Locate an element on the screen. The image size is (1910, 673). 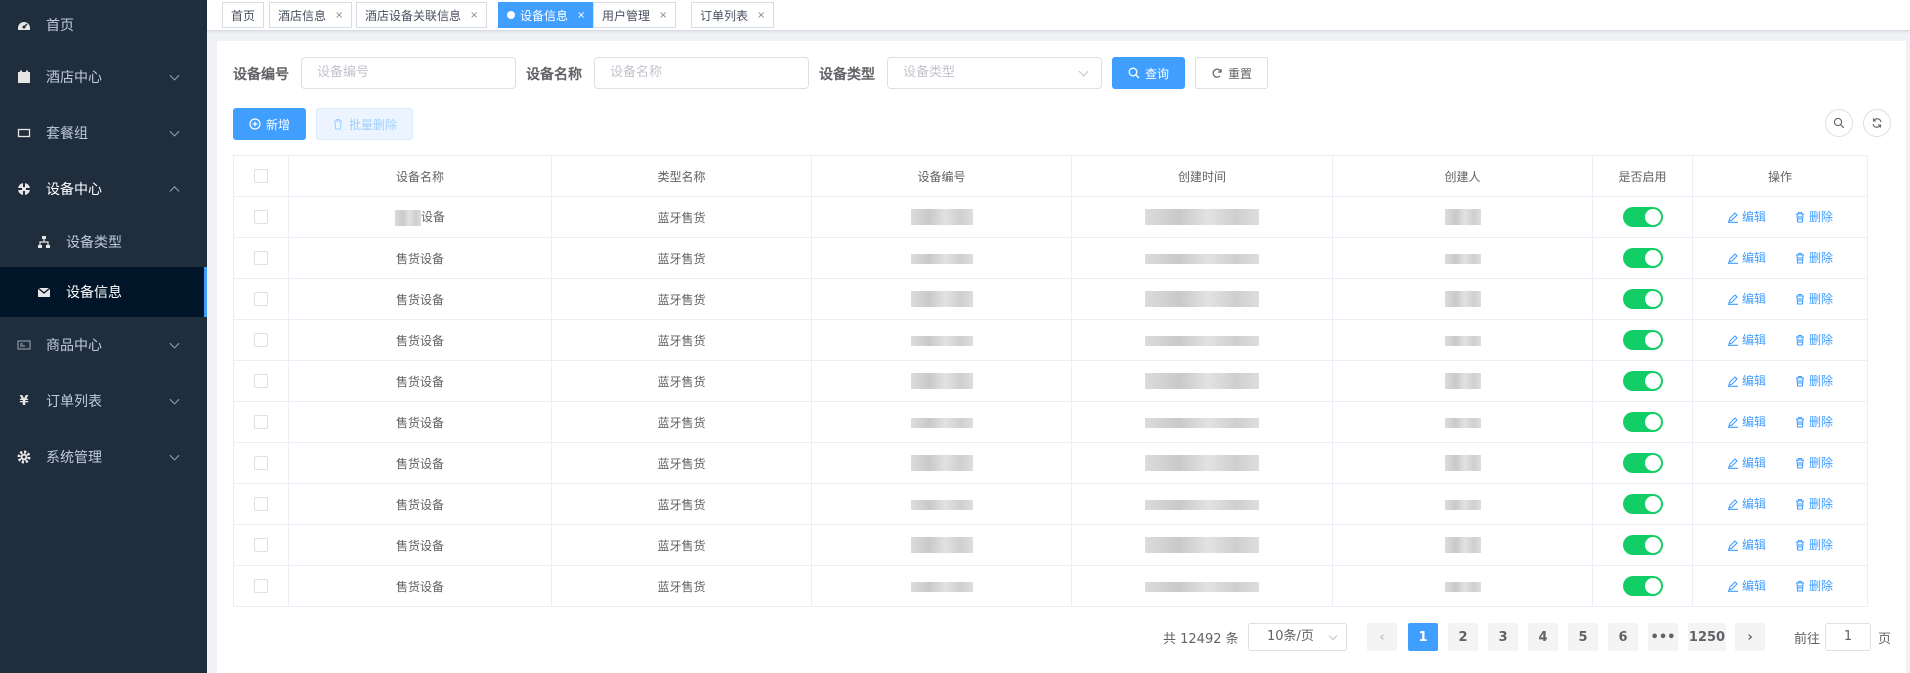
sidebar-subitem-label: 设备类型 is located at coordinates (94, 243).